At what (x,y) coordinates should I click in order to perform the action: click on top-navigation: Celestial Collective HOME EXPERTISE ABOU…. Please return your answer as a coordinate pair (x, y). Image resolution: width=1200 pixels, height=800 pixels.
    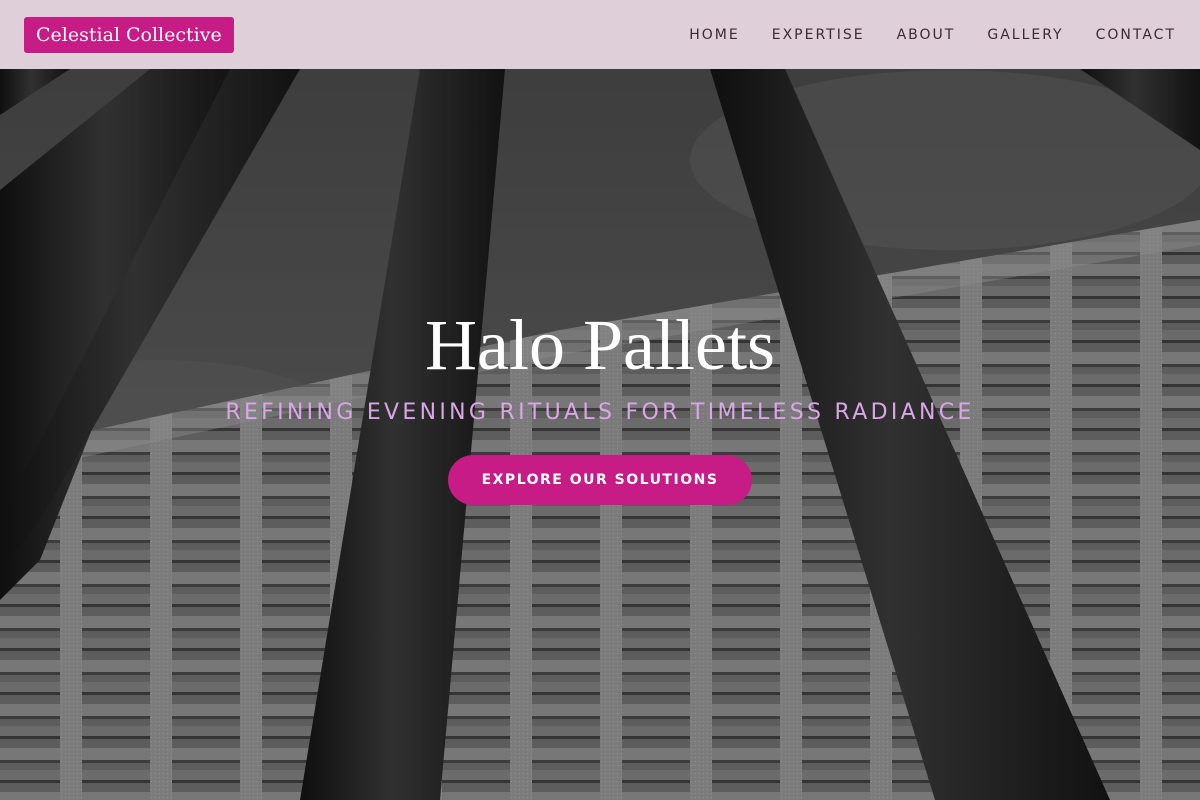
    Looking at the image, I should click on (600, 34).